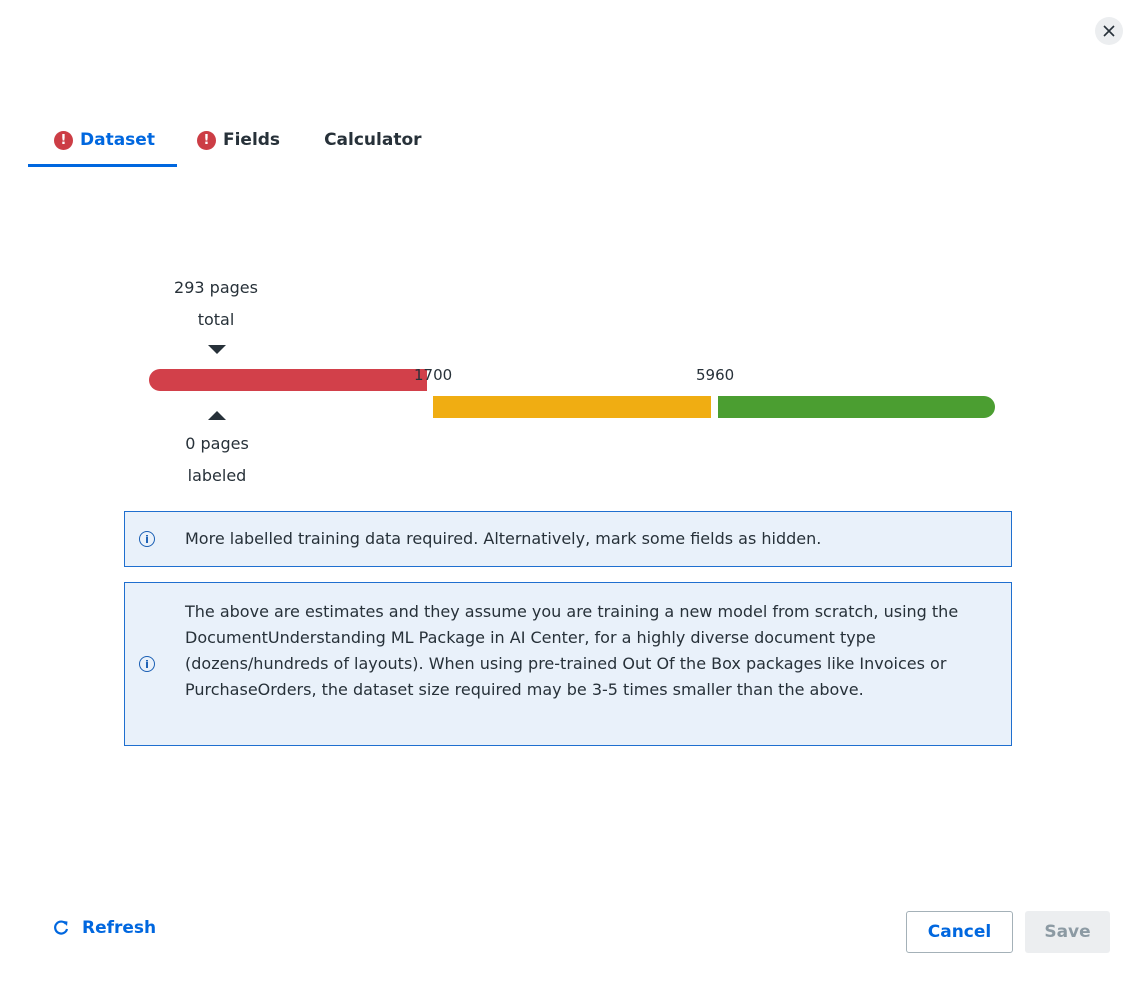 Image resolution: width=1138 pixels, height=996 pixels. What do you see at coordinates (216, 304) in the screenshot?
I see `total-pages-label: 293 pages total` at bounding box center [216, 304].